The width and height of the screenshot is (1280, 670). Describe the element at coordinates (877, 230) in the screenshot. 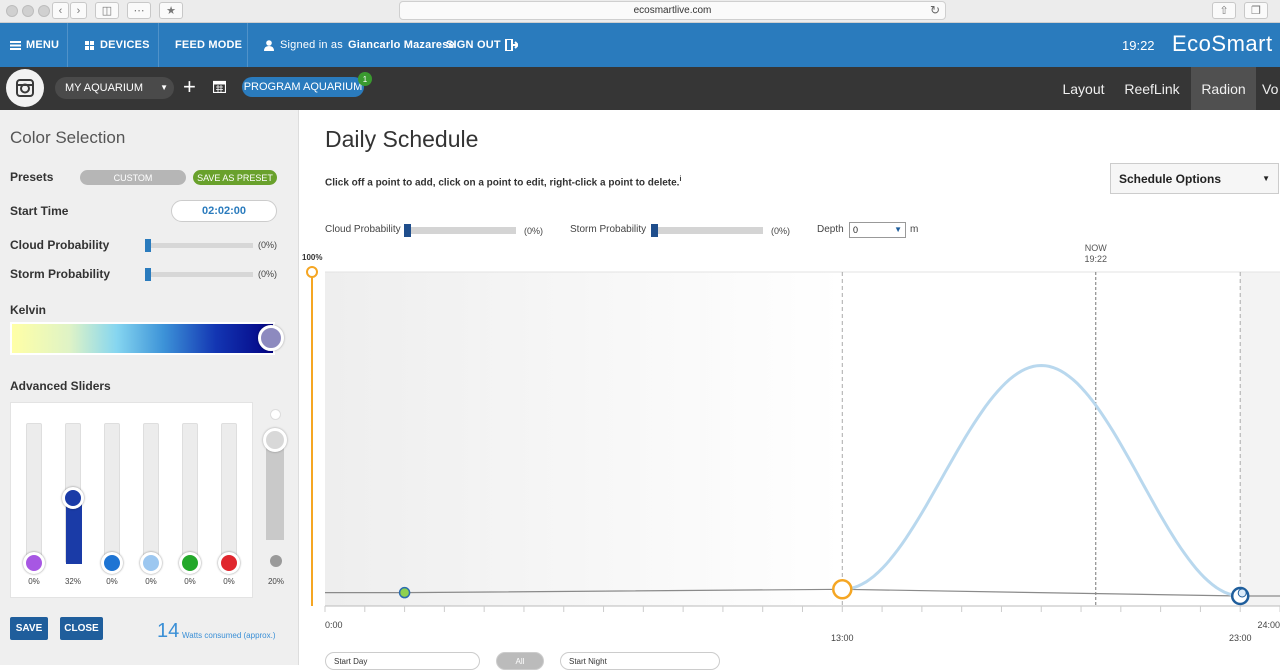

I see `depth-select: 0 ▼` at that location.